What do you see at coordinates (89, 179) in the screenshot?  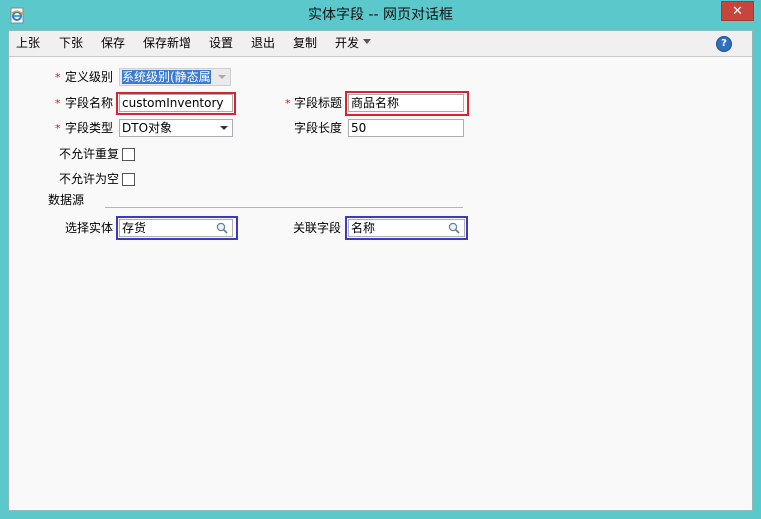 I see `no-empty-label: 不允许为空` at bounding box center [89, 179].